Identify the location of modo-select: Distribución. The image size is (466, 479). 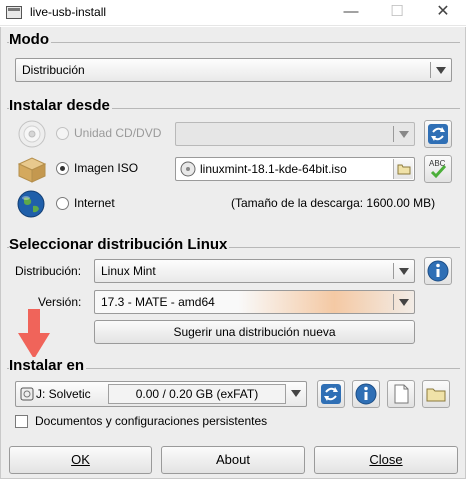
(233, 70).